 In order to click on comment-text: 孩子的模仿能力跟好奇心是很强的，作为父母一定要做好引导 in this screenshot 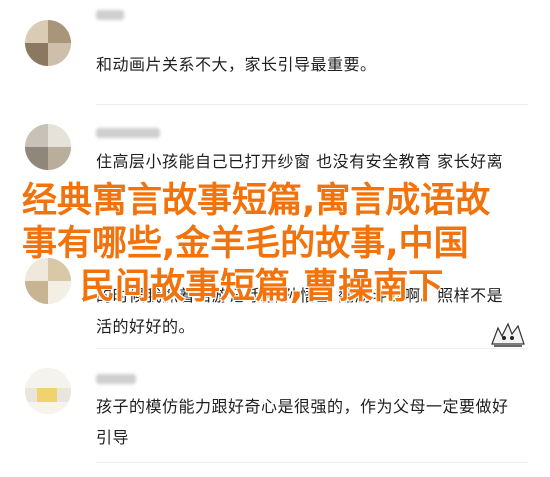, I will do `click(302, 422)`.